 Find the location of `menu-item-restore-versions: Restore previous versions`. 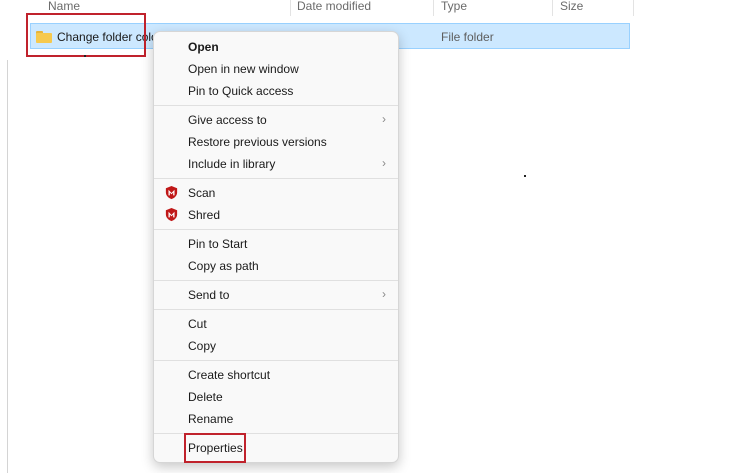

menu-item-restore-versions: Restore previous versions is located at coordinates (276, 142).